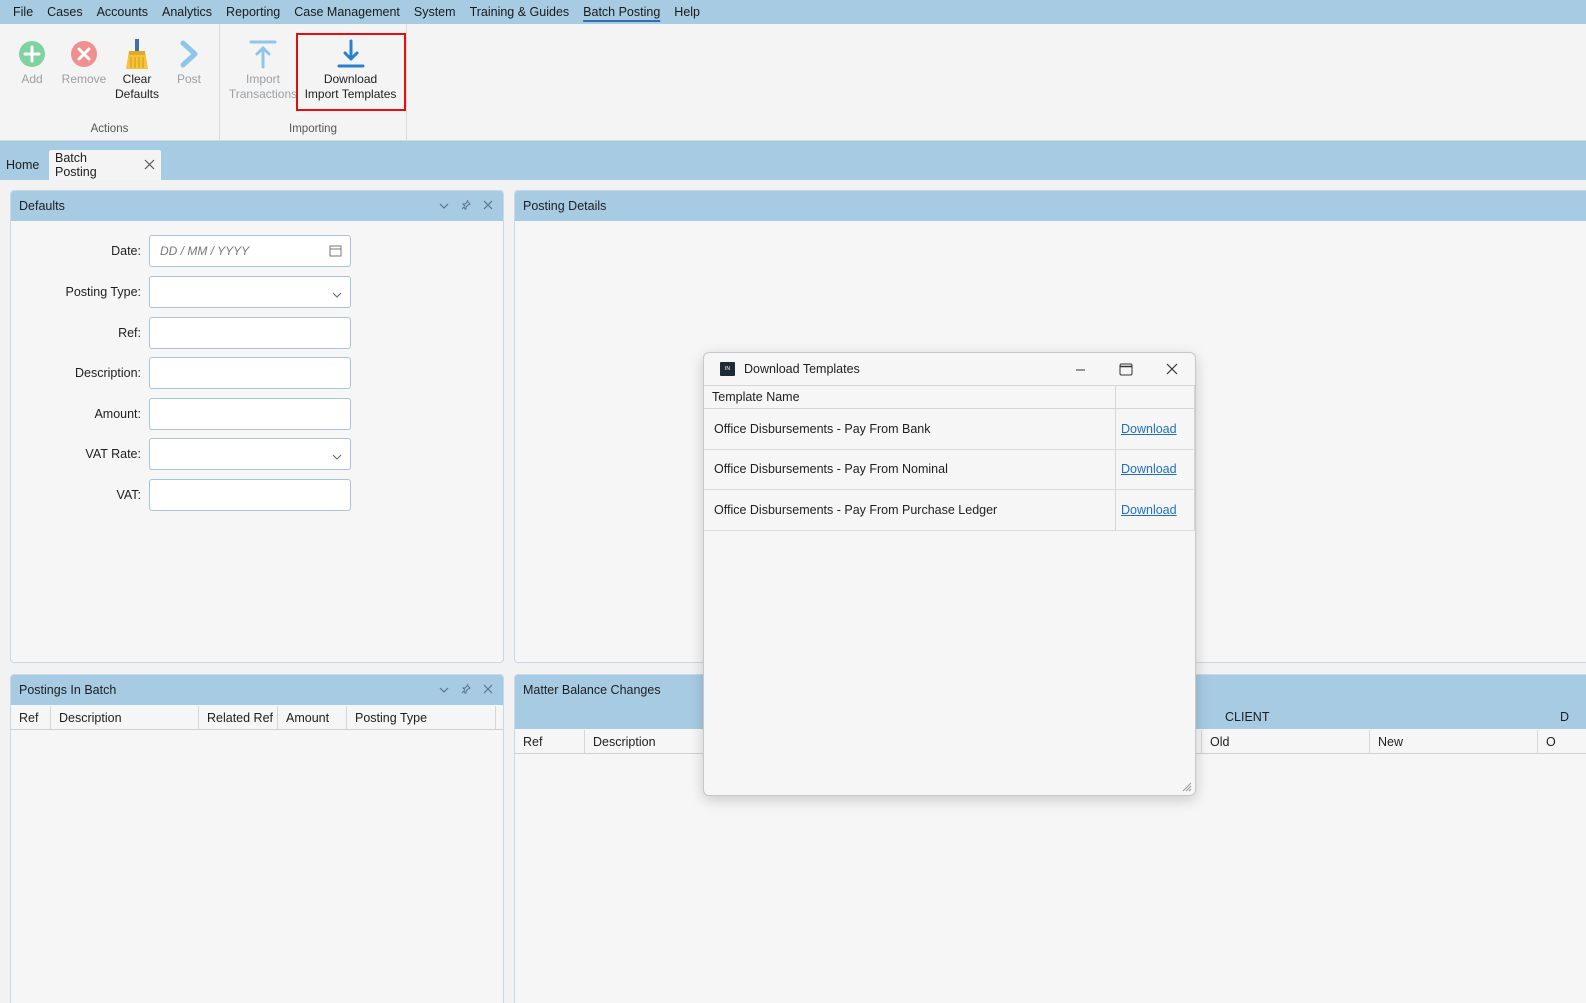  What do you see at coordinates (313, 129) in the screenshot?
I see `importing-group-label: Importing` at bounding box center [313, 129].